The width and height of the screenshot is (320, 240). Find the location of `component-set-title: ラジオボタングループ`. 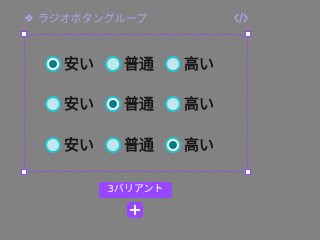

component-set-title: ラジオボタングループ is located at coordinates (92, 18).